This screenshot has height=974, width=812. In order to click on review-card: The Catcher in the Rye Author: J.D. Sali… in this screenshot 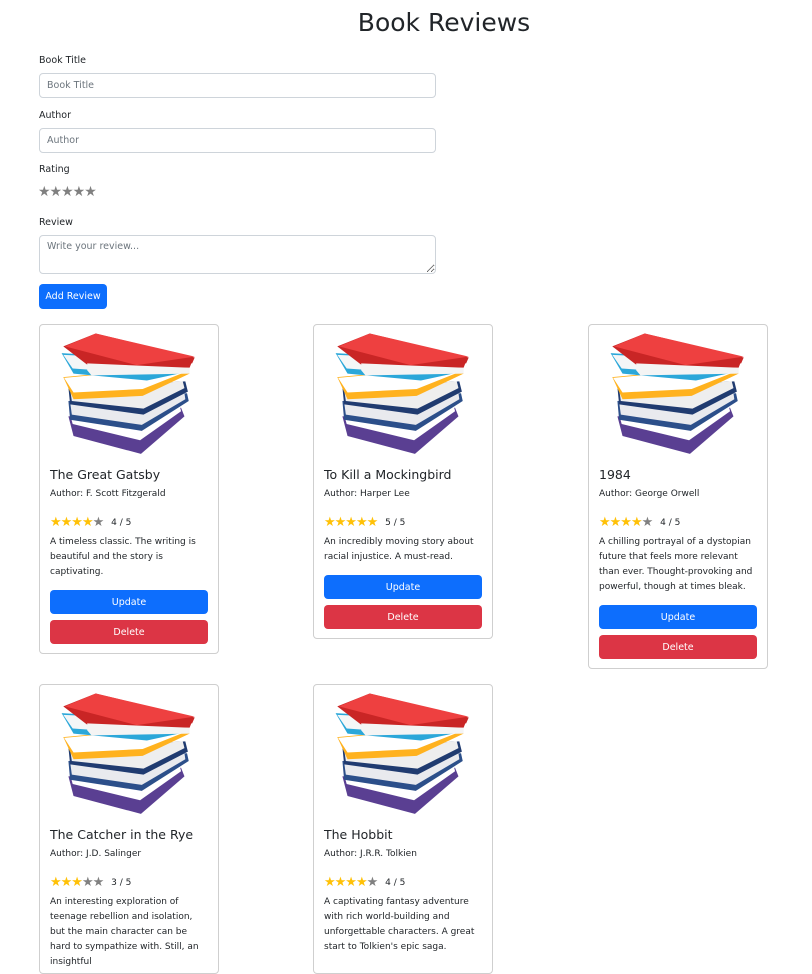, I will do `click(129, 829)`.